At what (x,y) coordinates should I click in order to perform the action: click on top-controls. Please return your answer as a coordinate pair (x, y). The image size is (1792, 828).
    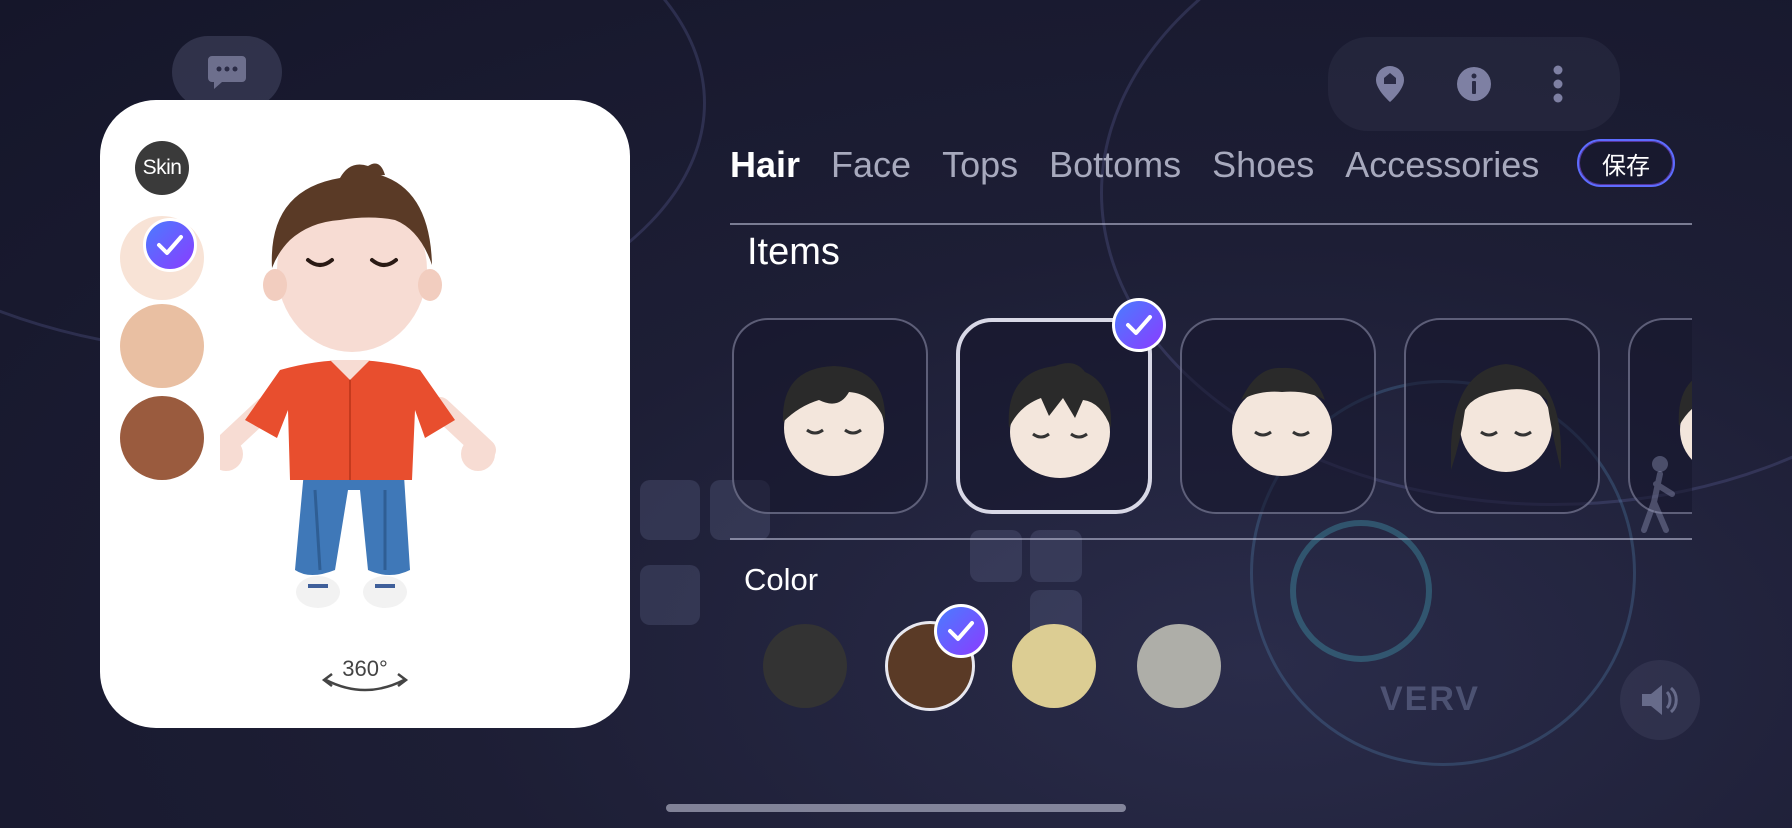
    Looking at the image, I should click on (1474, 84).